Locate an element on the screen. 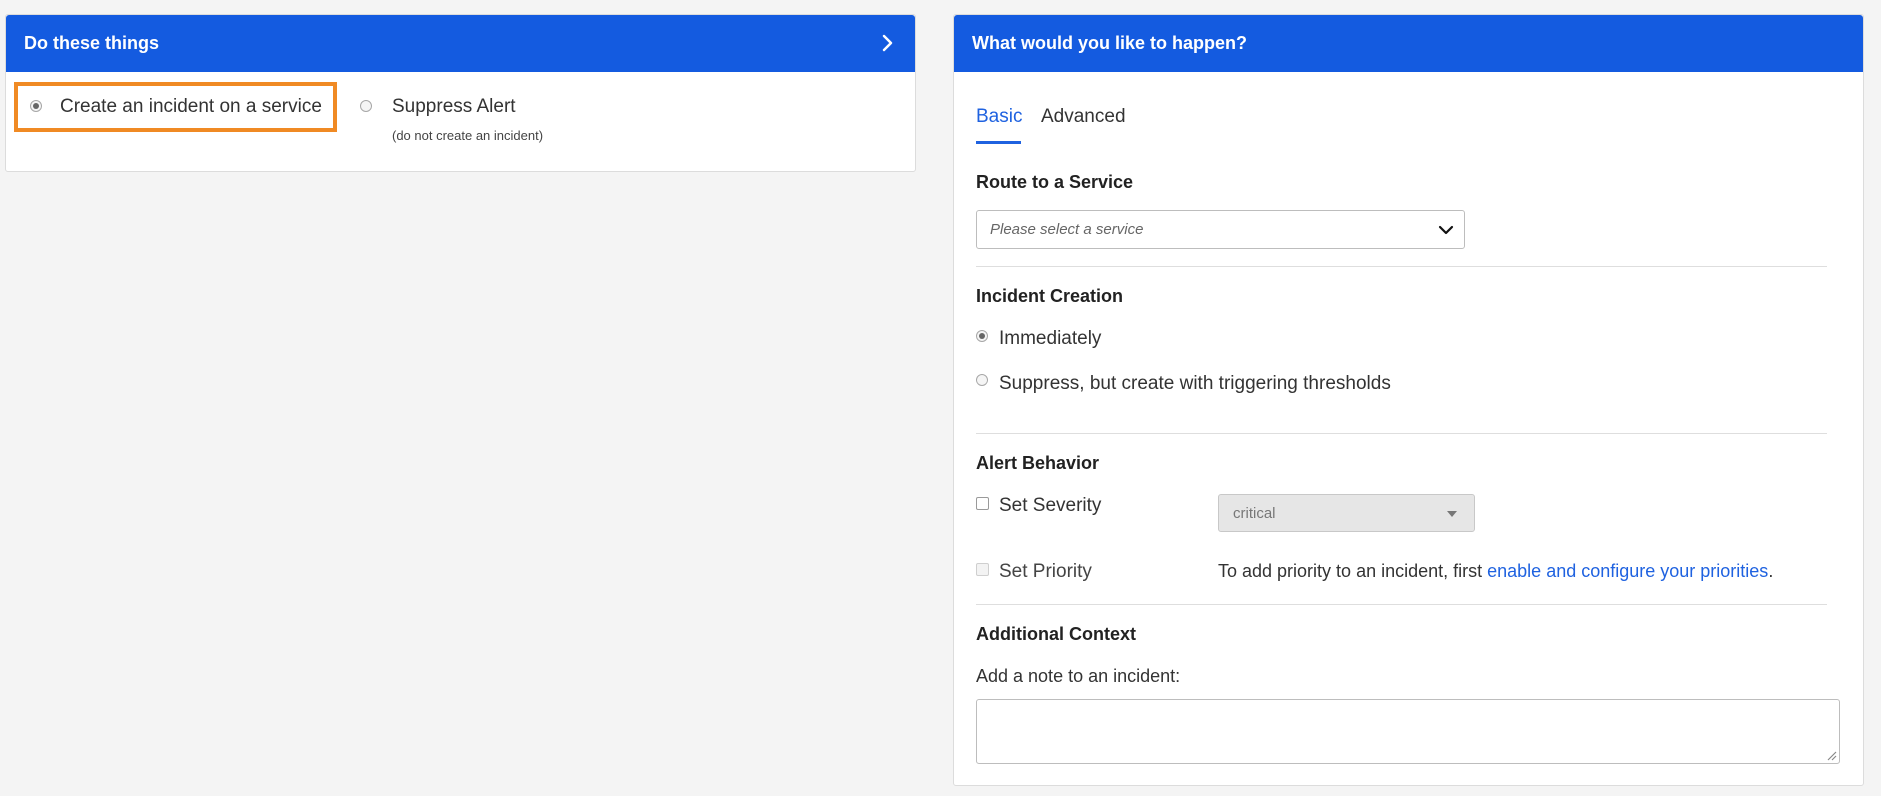  suppress-alert-radio is located at coordinates (366, 106).